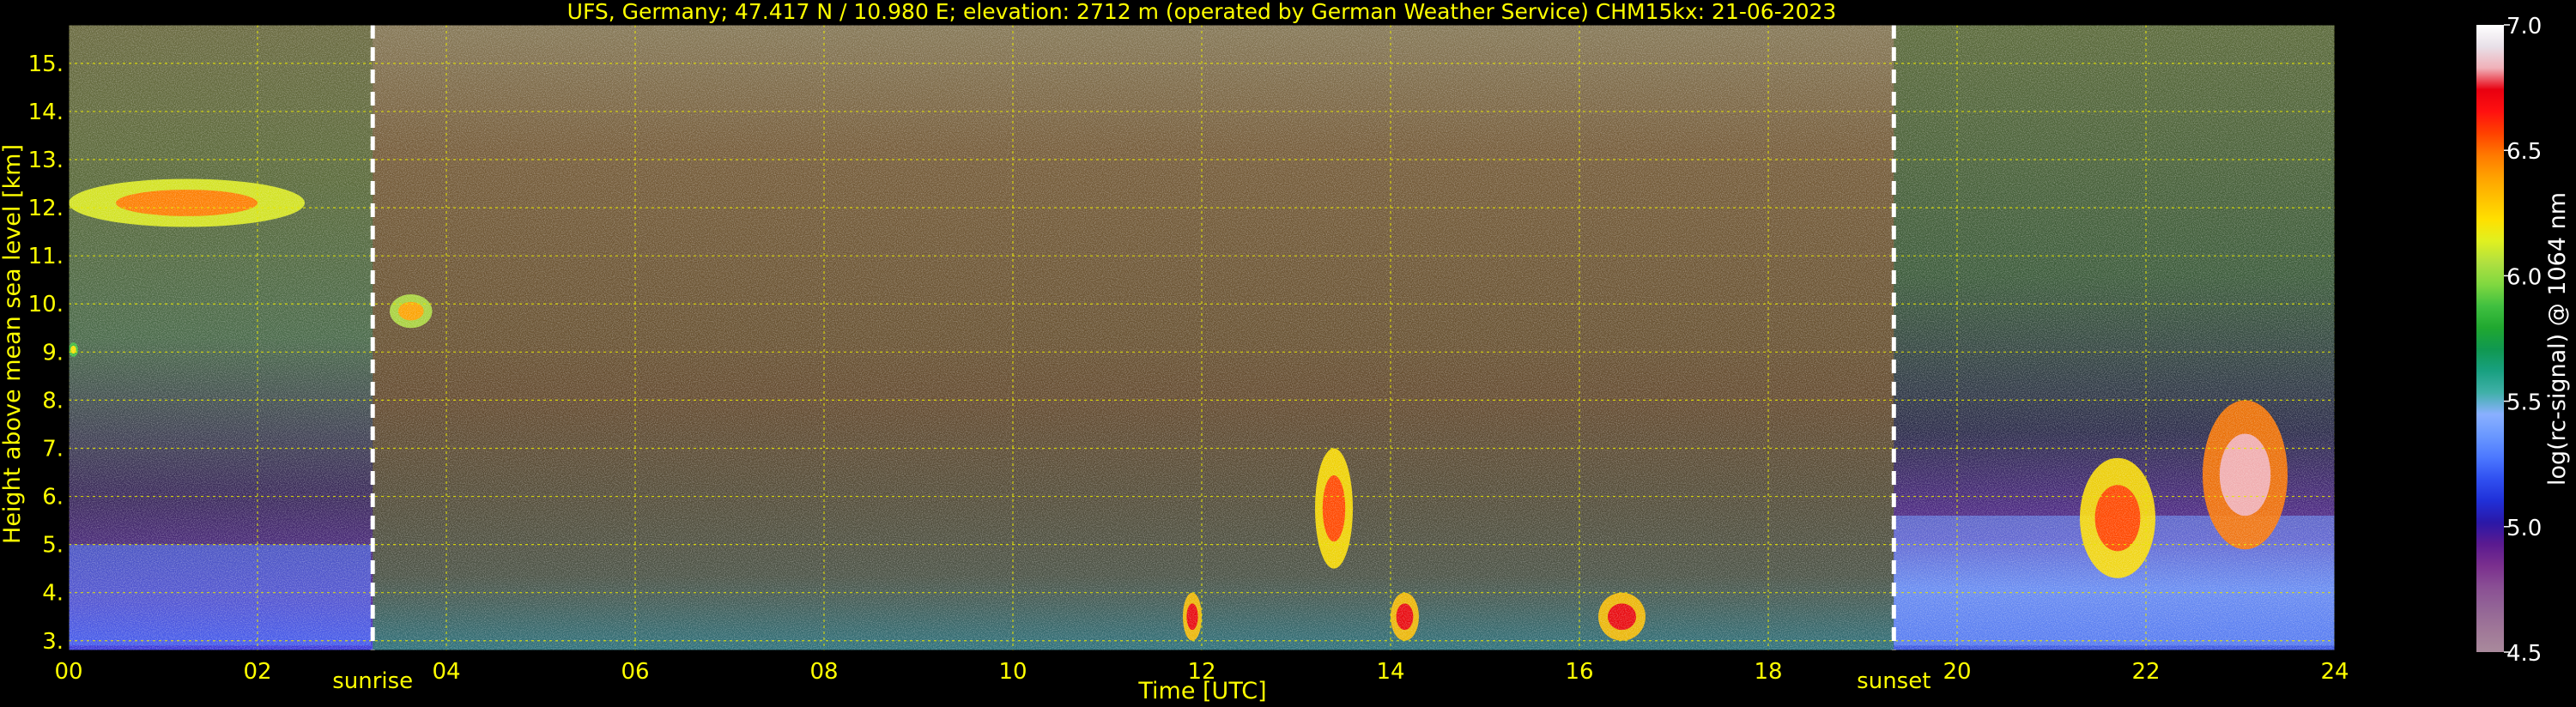 Image resolution: width=2576 pixels, height=707 pixels. I want to click on x-tick-label: 24, so click(2334, 672).